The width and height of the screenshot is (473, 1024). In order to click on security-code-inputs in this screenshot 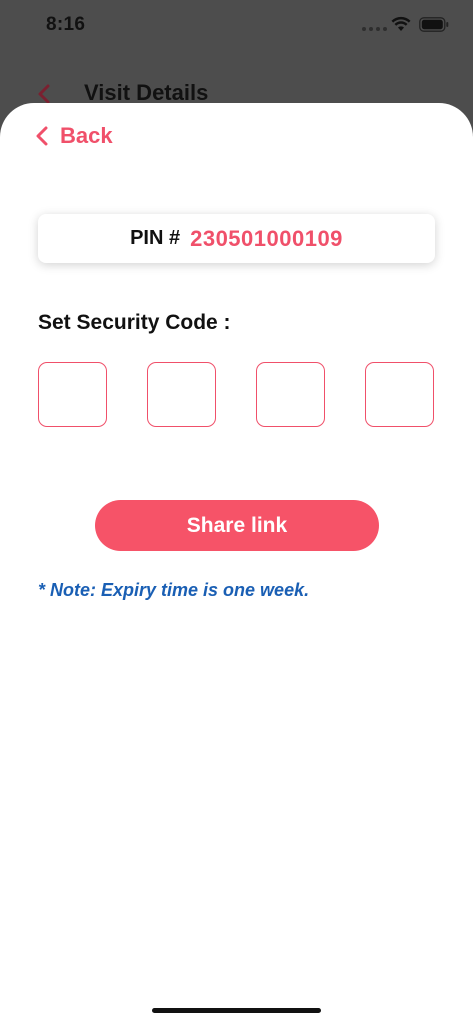, I will do `click(236, 395)`.